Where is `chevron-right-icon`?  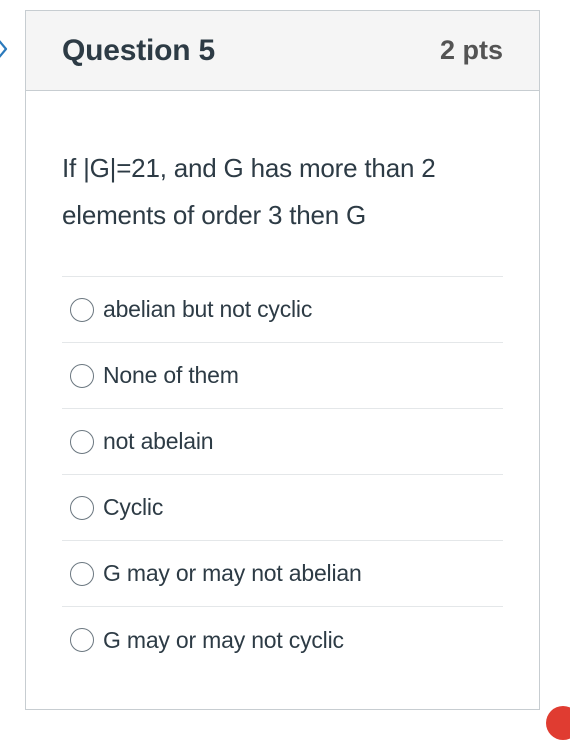
chevron-right-icon is located at coordinates (4, 49).